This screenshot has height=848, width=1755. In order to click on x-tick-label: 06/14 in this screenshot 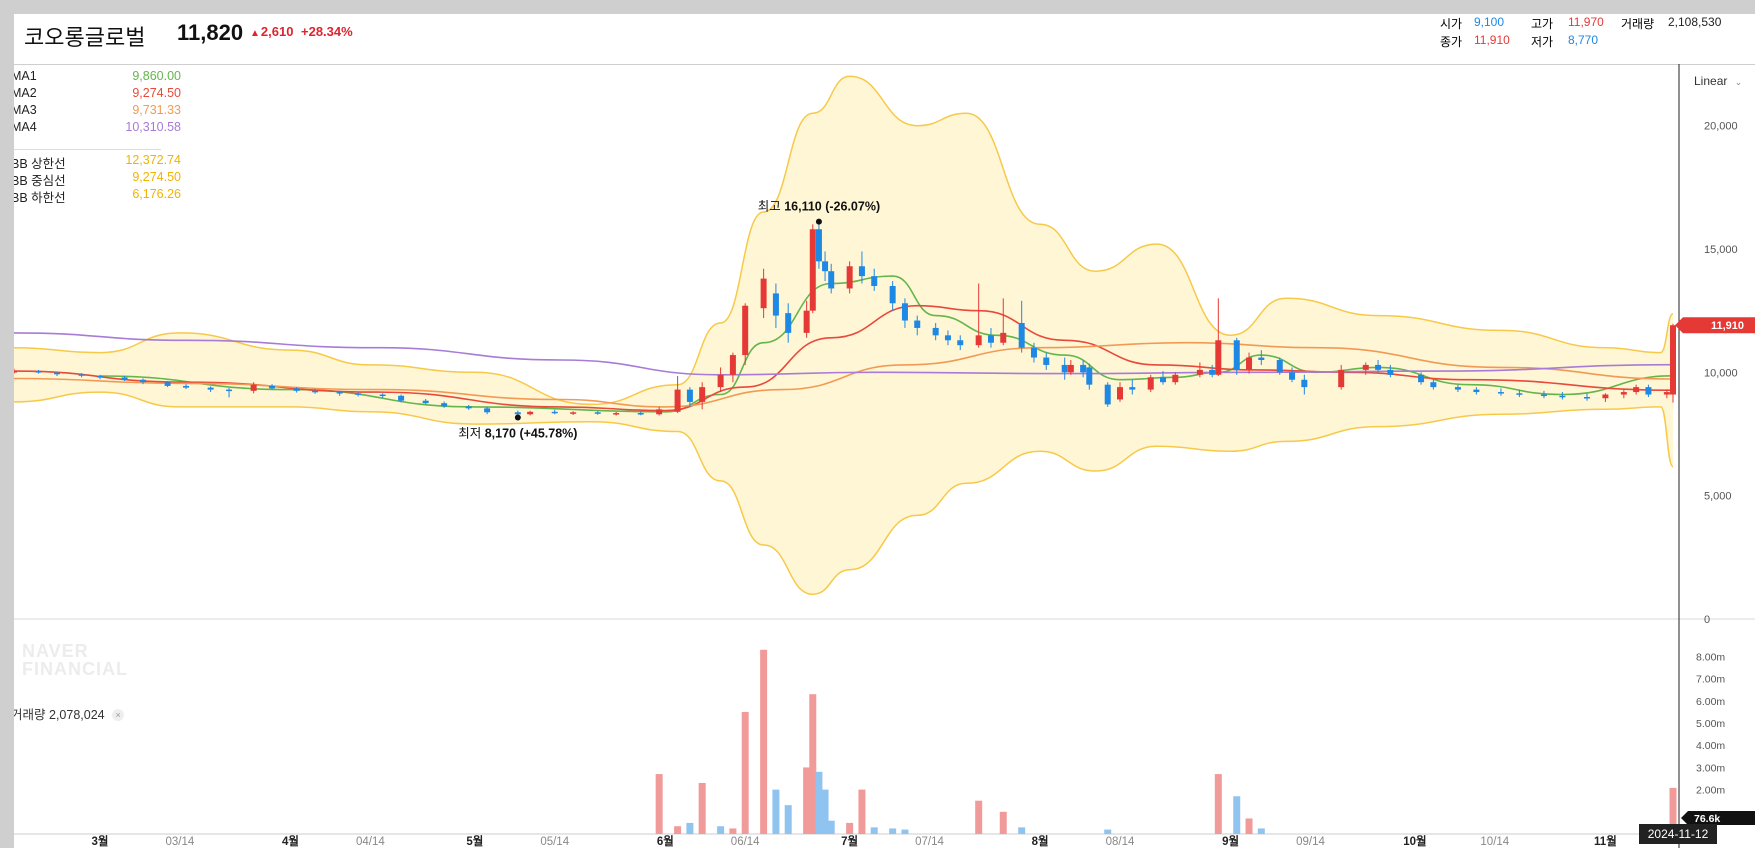, I will do `click(745, 842)`.